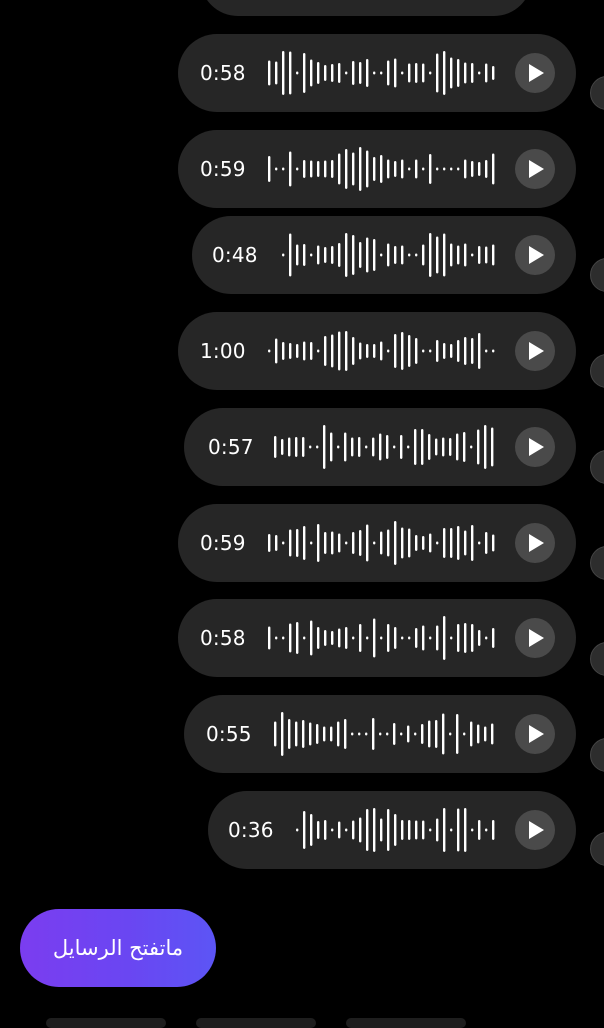  I want to click on voice-message: 0:57, so click(380, 447).